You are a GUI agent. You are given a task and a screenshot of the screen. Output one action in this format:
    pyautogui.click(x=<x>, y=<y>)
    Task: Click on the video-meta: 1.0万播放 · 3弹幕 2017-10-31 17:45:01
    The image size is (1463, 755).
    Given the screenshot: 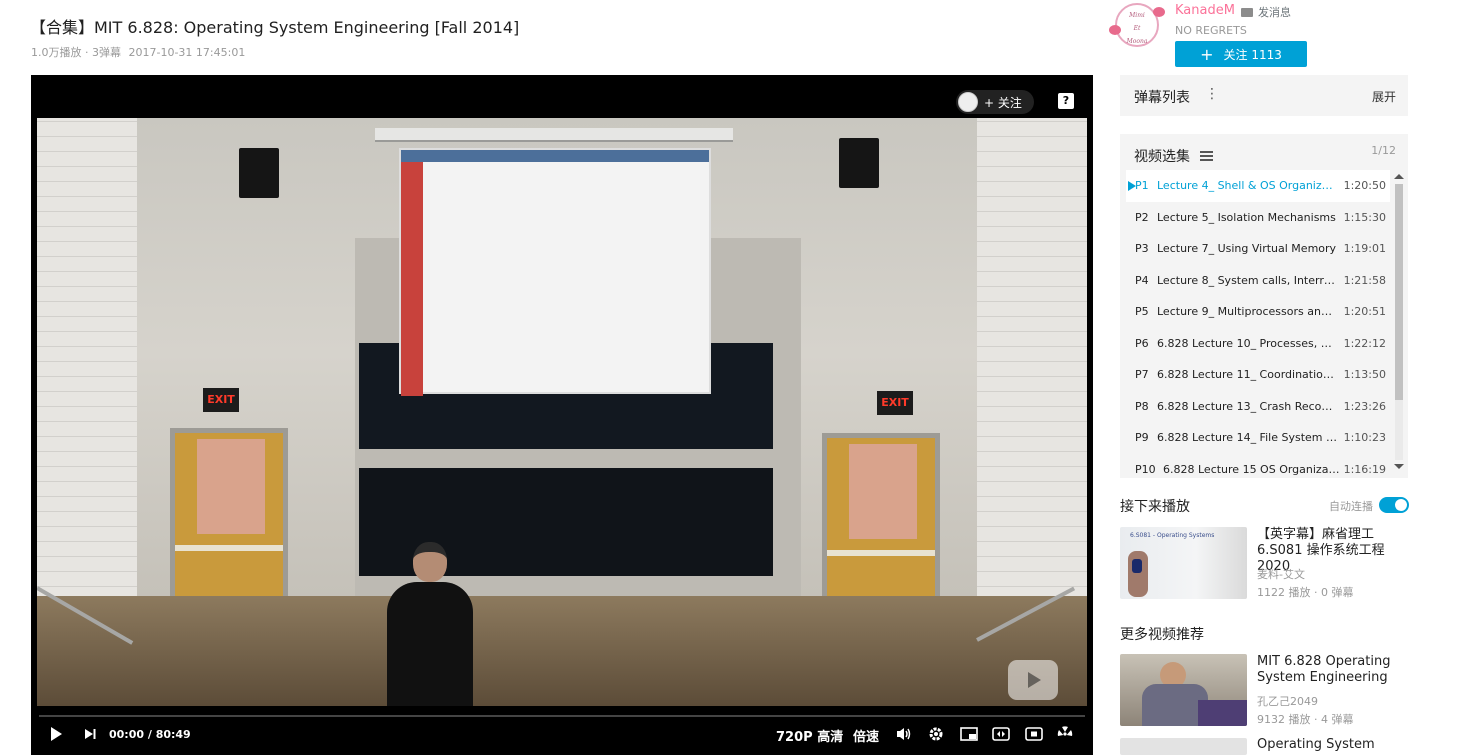 What is the action you would take?
    pyautogui.click(x=140, y=52)
    